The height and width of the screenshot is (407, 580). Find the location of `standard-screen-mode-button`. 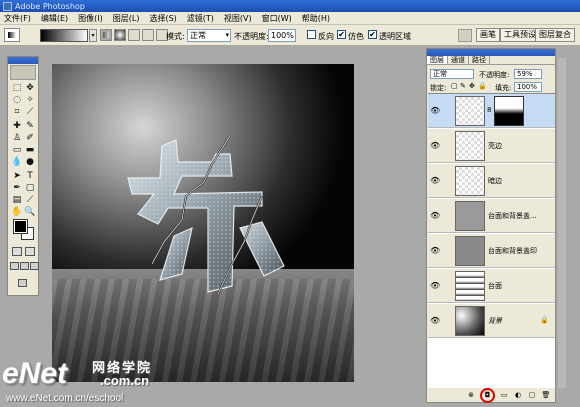

standard-screen-mode-button is located at coordinates (14, 266).